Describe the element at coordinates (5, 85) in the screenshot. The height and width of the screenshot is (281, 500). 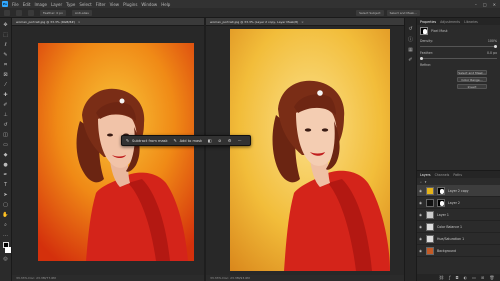
I see `eyedropper-tool-icon: ⁄` at that location.